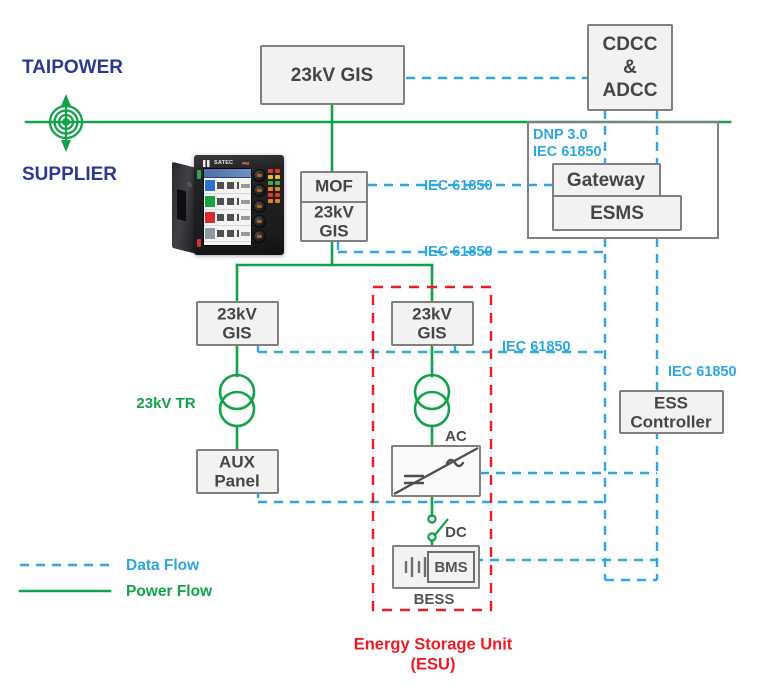 The width and height of the screenshot is (768, 687). I want to click on meter-front-body: SATEC PM, so click(239, 205).